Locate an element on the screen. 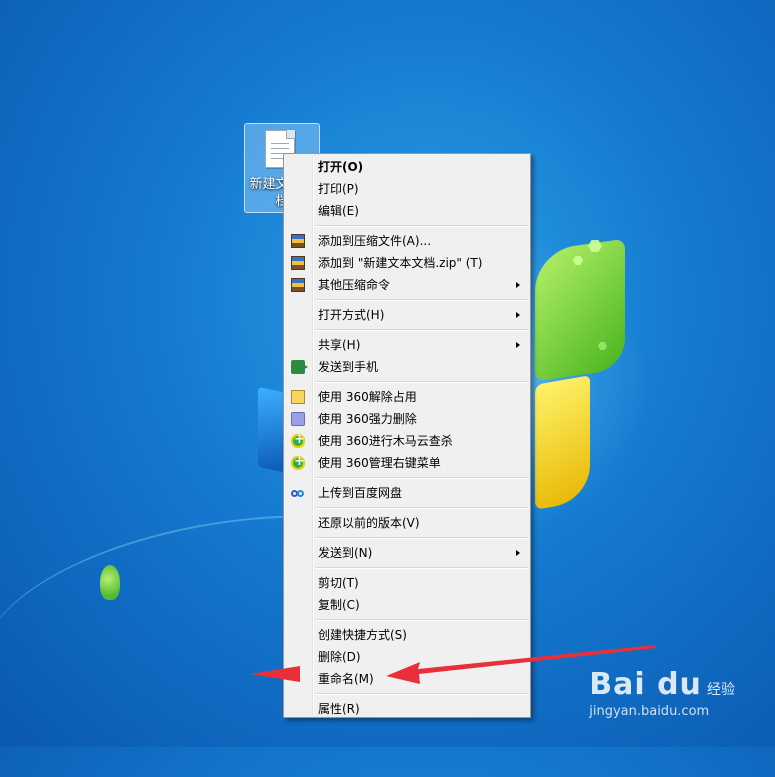  baidu-jingyan-watermark: Bai du 经验 jingyan.baidu.com is located at coordinates (662, 693).